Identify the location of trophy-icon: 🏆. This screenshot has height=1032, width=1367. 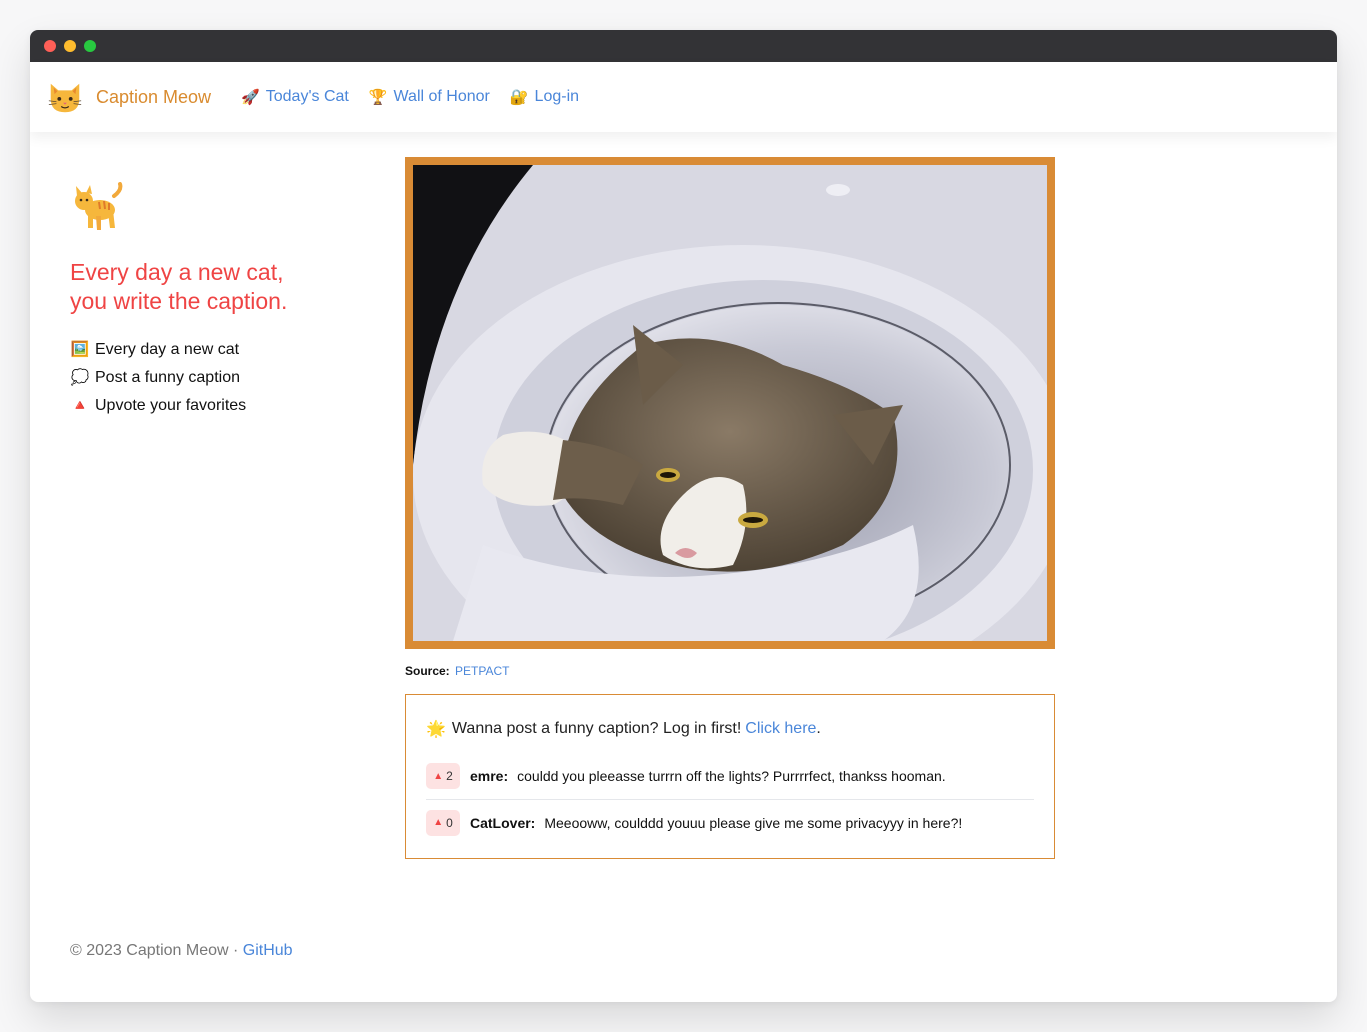
(378, 97).